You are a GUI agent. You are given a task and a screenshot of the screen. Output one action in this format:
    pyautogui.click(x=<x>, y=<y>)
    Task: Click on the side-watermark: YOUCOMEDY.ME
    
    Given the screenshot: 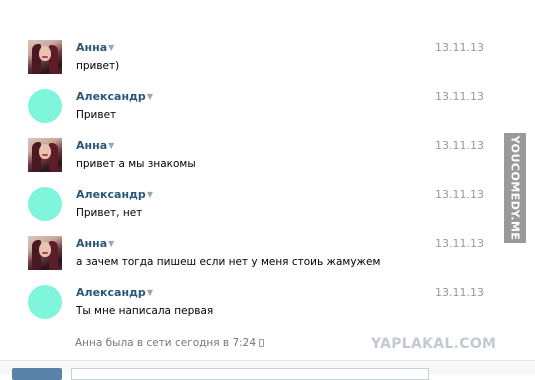 What is the action you would take?
    pyautogui.click(x=515, y=188)
    